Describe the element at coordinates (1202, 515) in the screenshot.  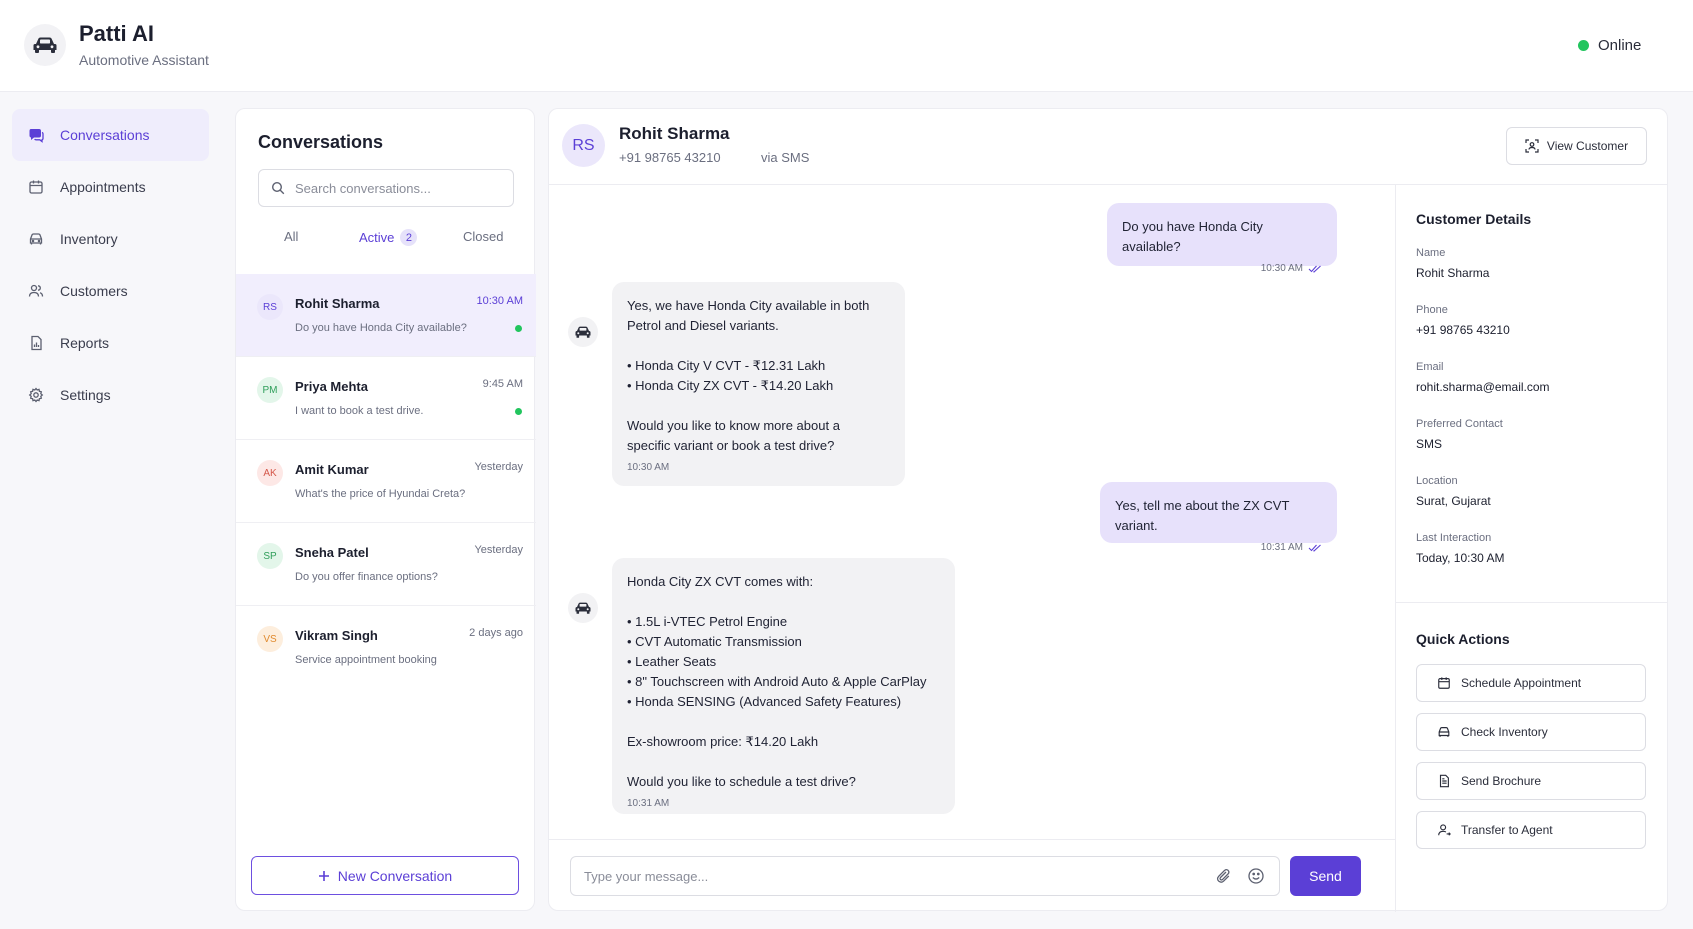
I see `message-text: Yes, tell me about the ZX CVT variant.` at that location.